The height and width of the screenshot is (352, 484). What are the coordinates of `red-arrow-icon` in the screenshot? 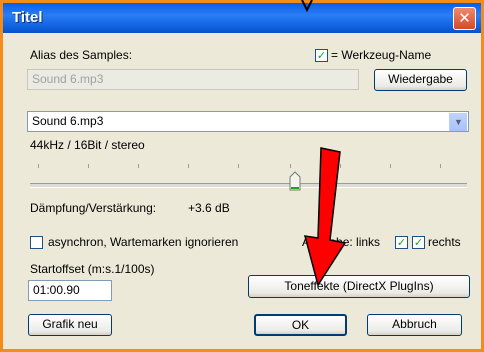 It's located at (325, 217).